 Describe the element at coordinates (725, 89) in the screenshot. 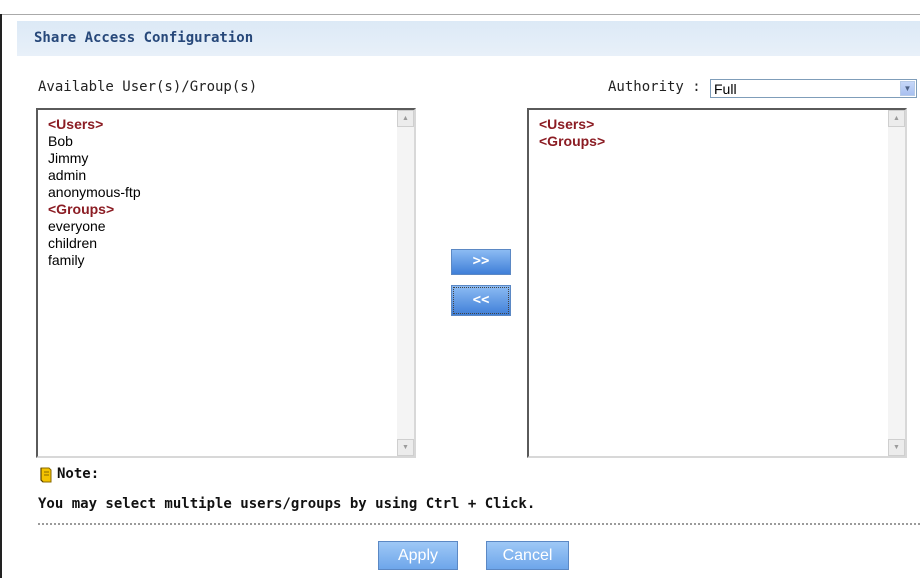

I see `authority-selected-value: Full` at that location.